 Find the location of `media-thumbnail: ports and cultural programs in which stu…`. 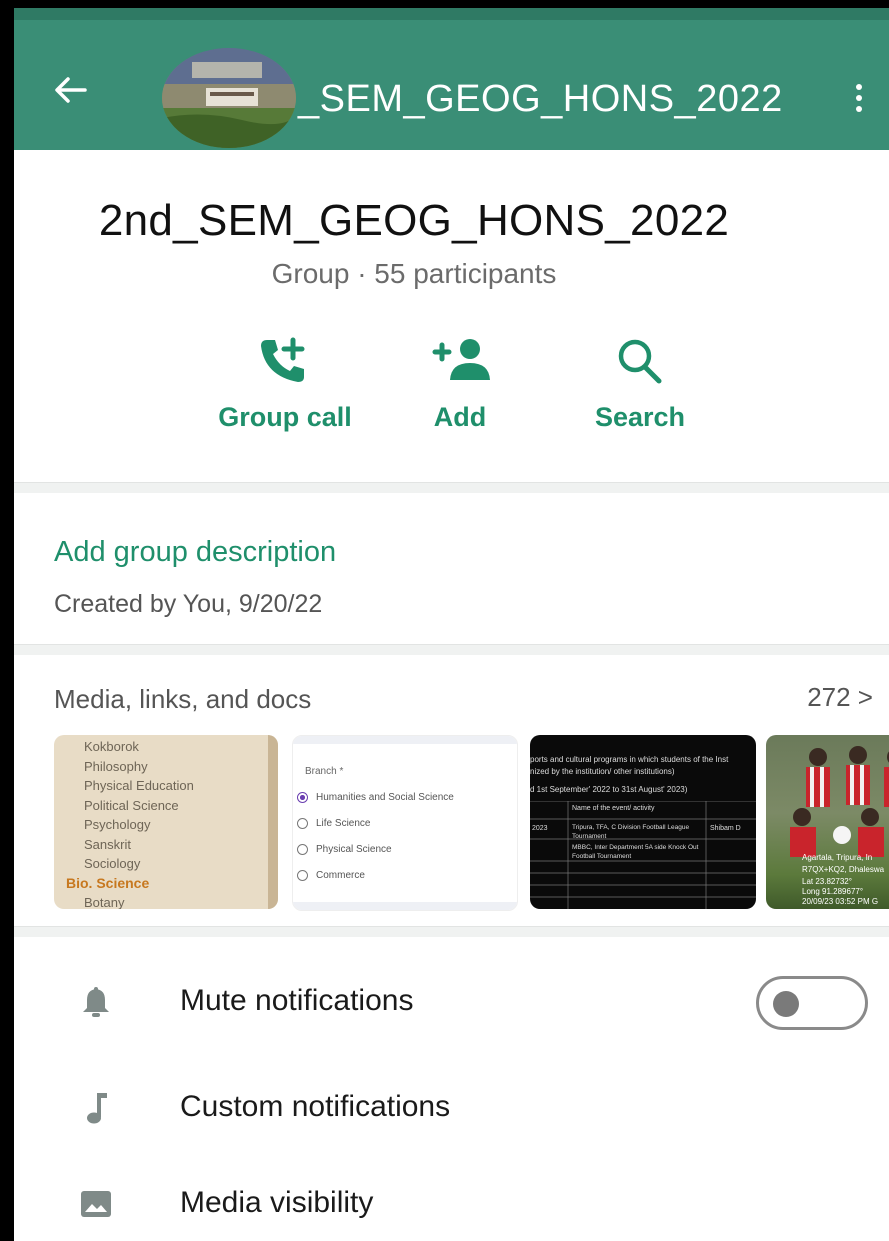

media-thumbnail: ports and cultural programs in which stu… is located at coordinates (643, 822).